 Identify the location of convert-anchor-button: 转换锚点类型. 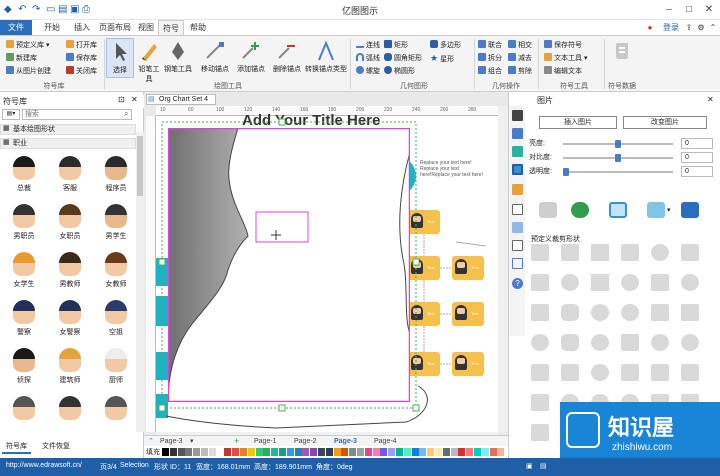
(326, 58).